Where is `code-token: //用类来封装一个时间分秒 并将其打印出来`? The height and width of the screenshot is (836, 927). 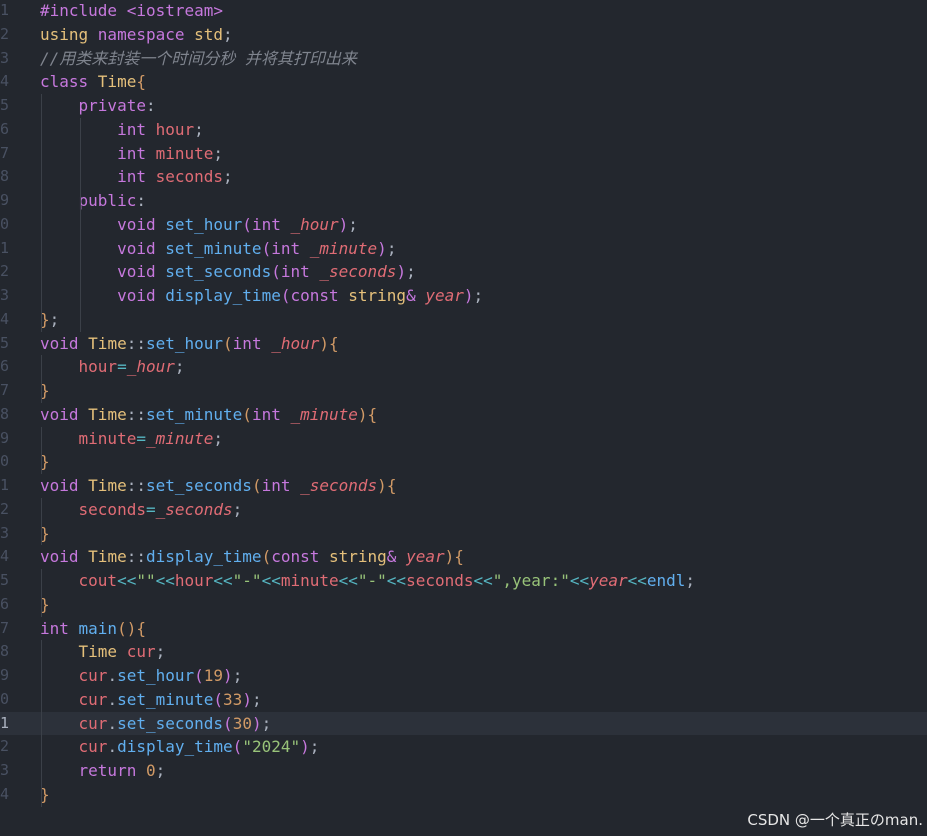 code-token: //用类来封装一个时间分秒 并将其打印出来 is located at coordinates (198, 58).